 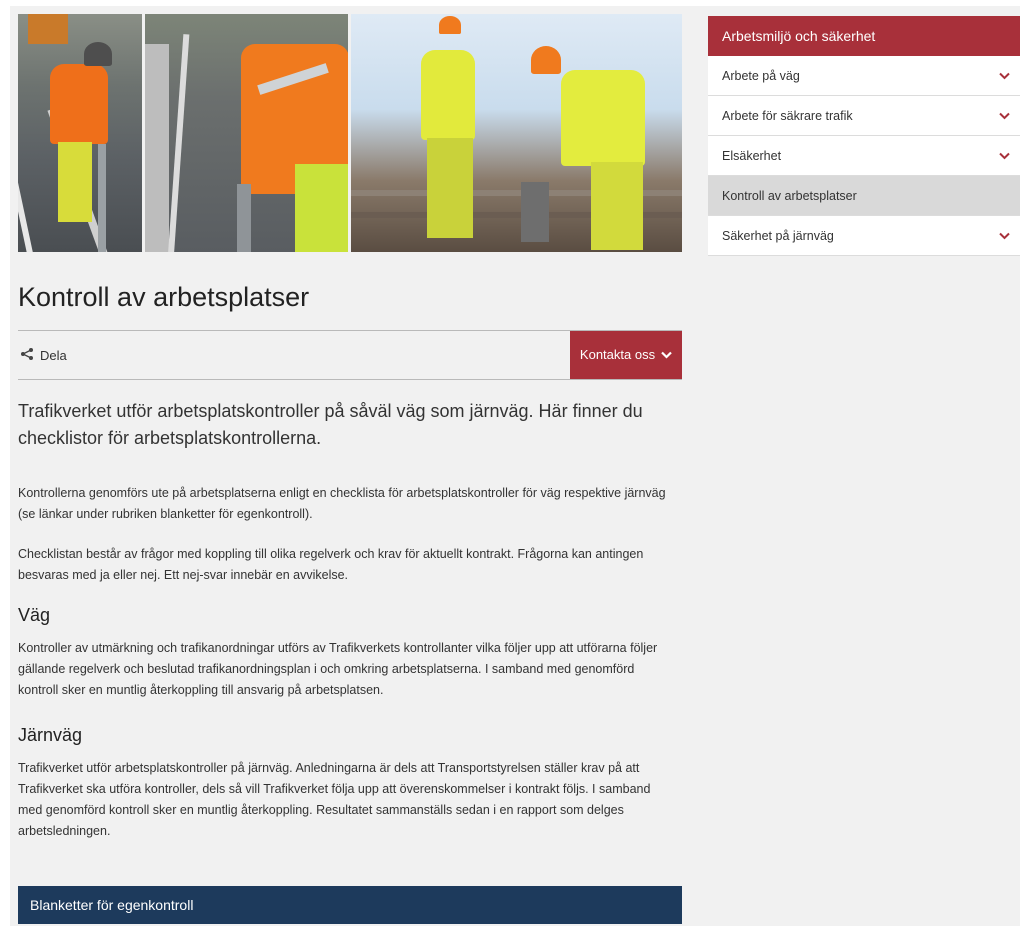 I want to click on sidebar-heading: Arbetsmiljö och säkerhet, so click(x=864, y=36).